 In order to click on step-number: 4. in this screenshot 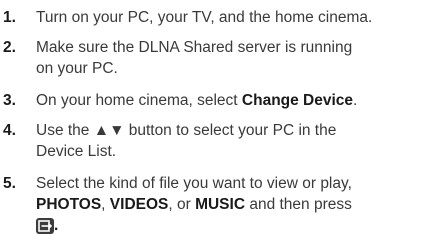, I will do `click(9, 130)`.